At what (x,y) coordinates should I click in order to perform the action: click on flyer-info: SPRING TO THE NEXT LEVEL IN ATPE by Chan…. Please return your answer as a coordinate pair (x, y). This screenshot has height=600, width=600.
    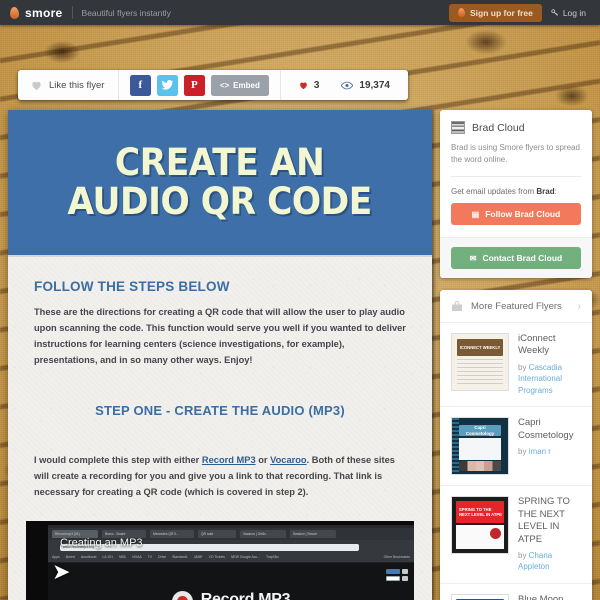
    Looking at the image, I should click on (549, 534).